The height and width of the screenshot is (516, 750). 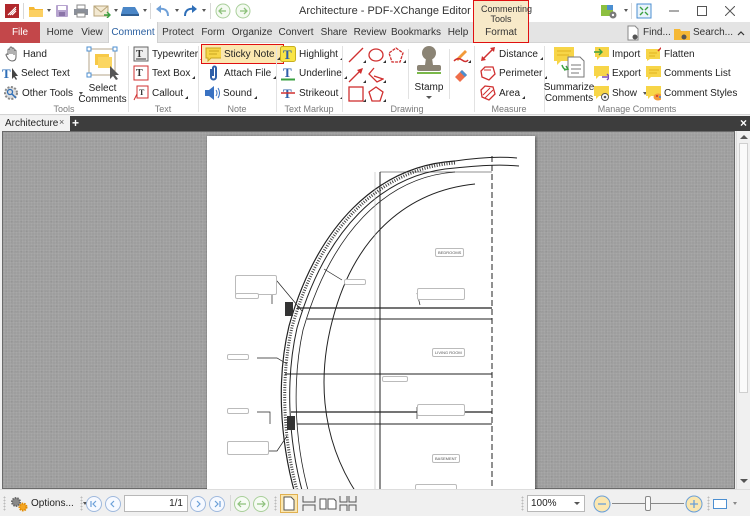 I want to click on tab-format: Format, so click(x=501, y=32).